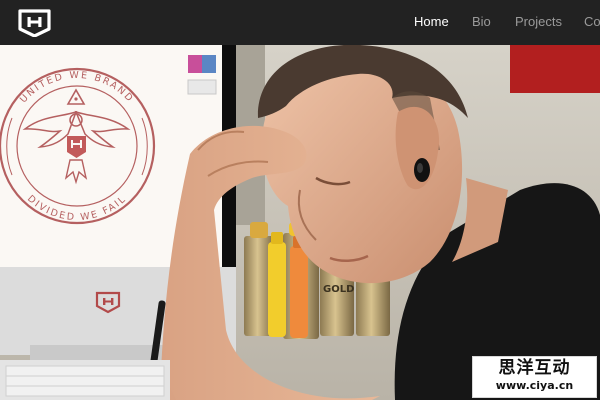 The width and height of the screenshot is (600, 400). I want to click on orange-marker, so click(299, 292).